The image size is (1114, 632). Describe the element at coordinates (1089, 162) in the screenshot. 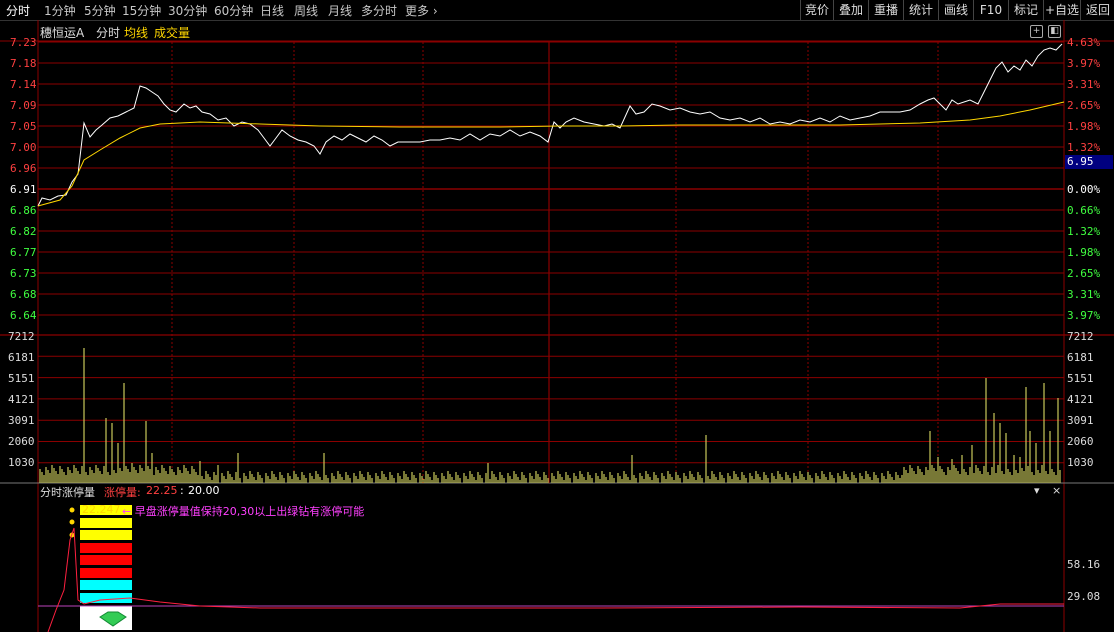

I see `current-price-tag: 6.95` at that location.